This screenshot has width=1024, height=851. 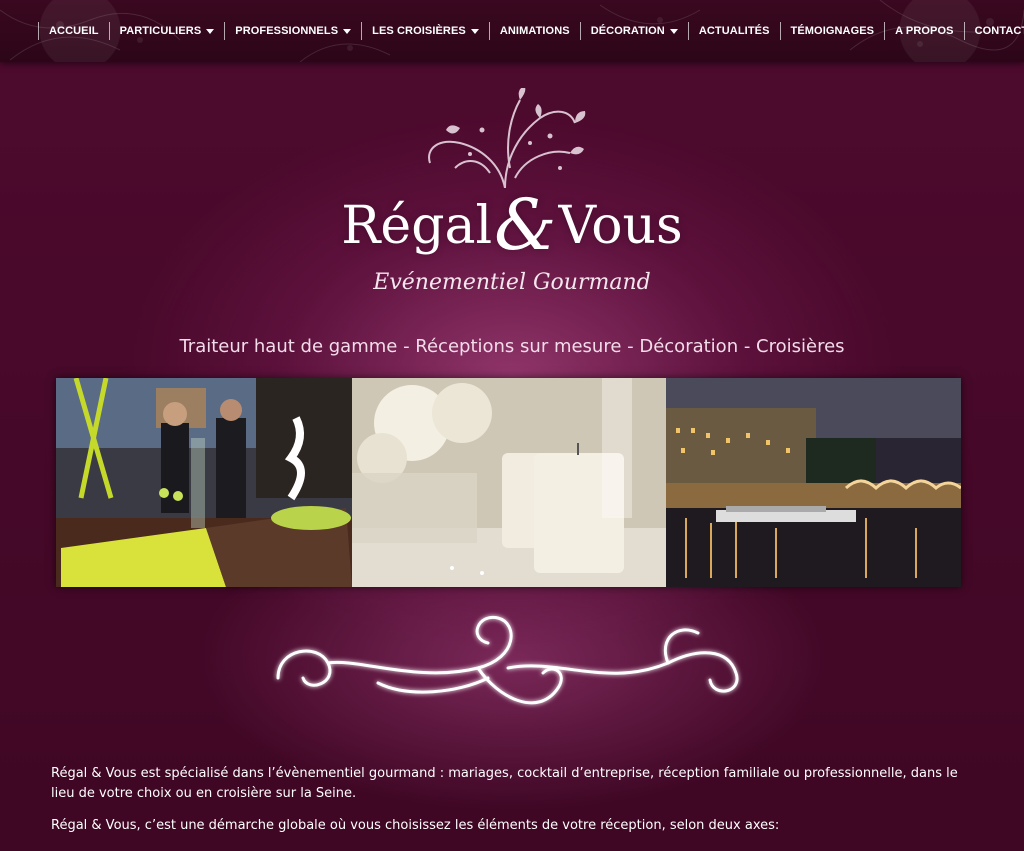 I want to click on nav-item-actualites: ACTUALITÉS, so click(x=733, y=31).